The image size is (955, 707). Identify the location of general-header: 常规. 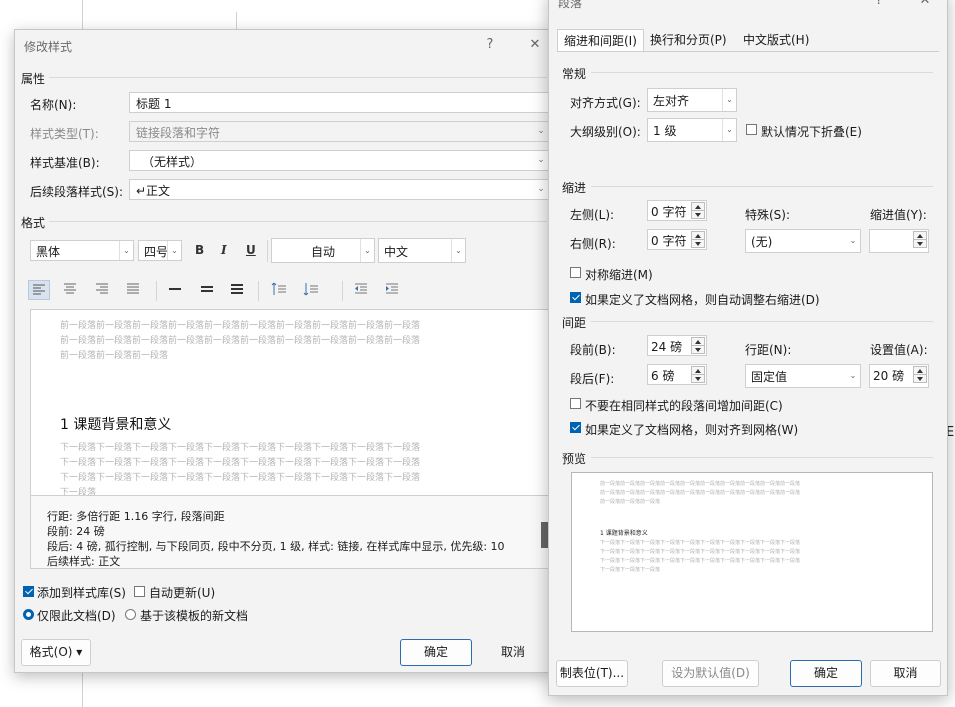
(574, 74).